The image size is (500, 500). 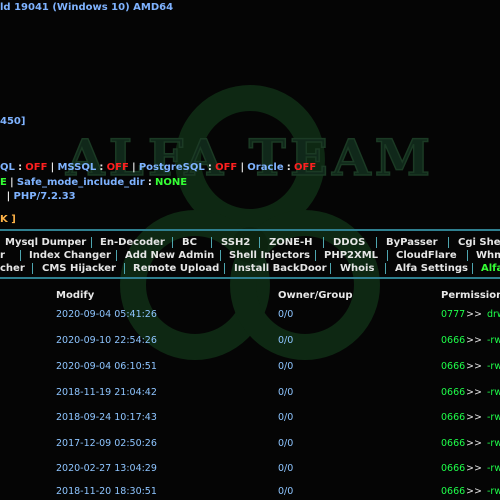 What do you see at coordinates (412, 242) in the screenshot?
I see `menu-bypasser: ByPasser` at bounding box center [412, 242].